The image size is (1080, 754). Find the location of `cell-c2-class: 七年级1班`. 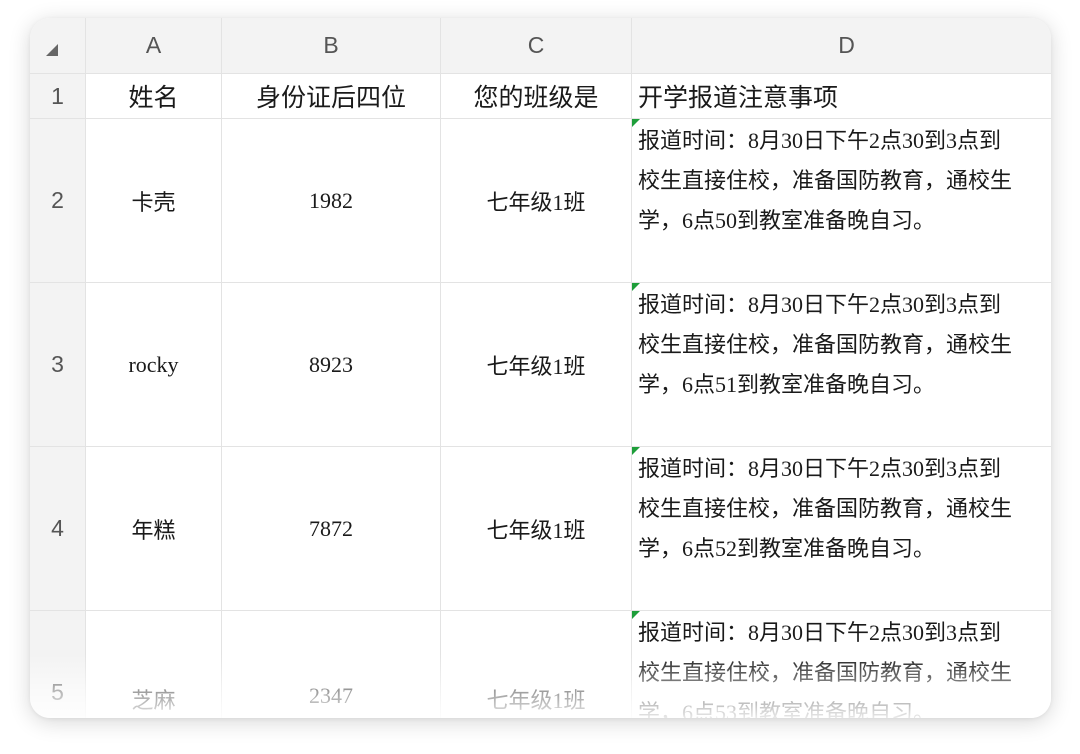

cell-c2-class: 七年级1班 is located at coordinates (536, 201).